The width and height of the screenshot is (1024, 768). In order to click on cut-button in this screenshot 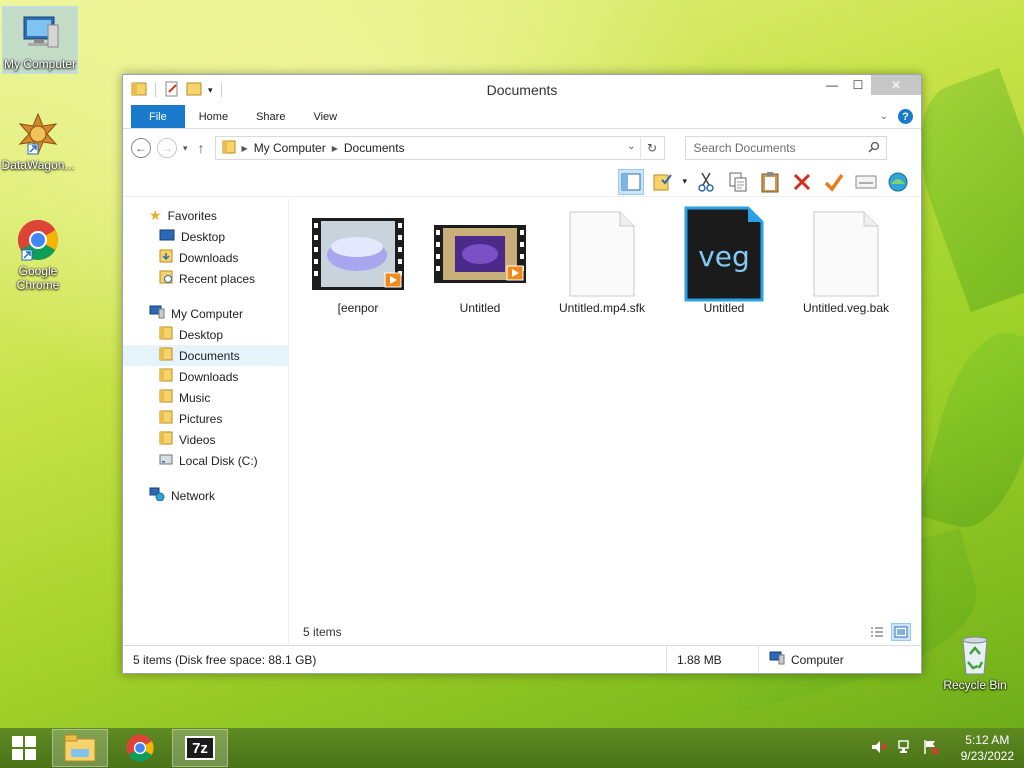, I will do `click(706, 182)`.